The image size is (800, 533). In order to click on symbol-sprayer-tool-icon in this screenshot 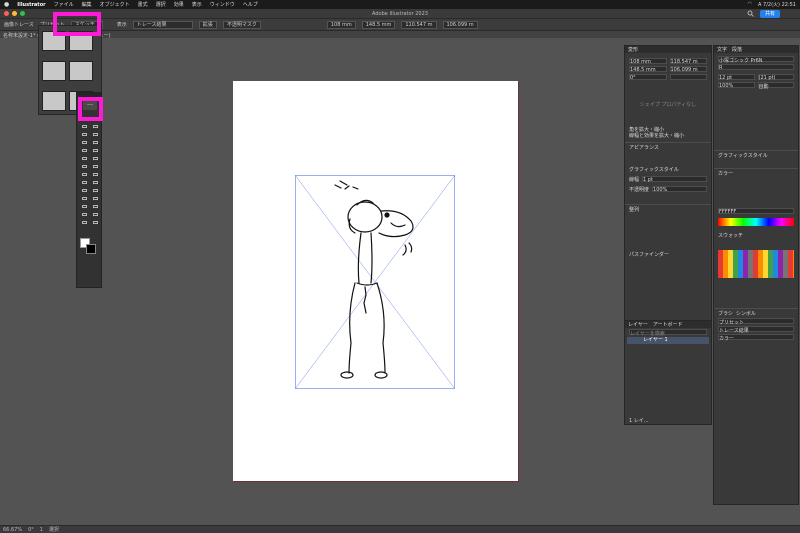, I will do `click(84, 206)`.